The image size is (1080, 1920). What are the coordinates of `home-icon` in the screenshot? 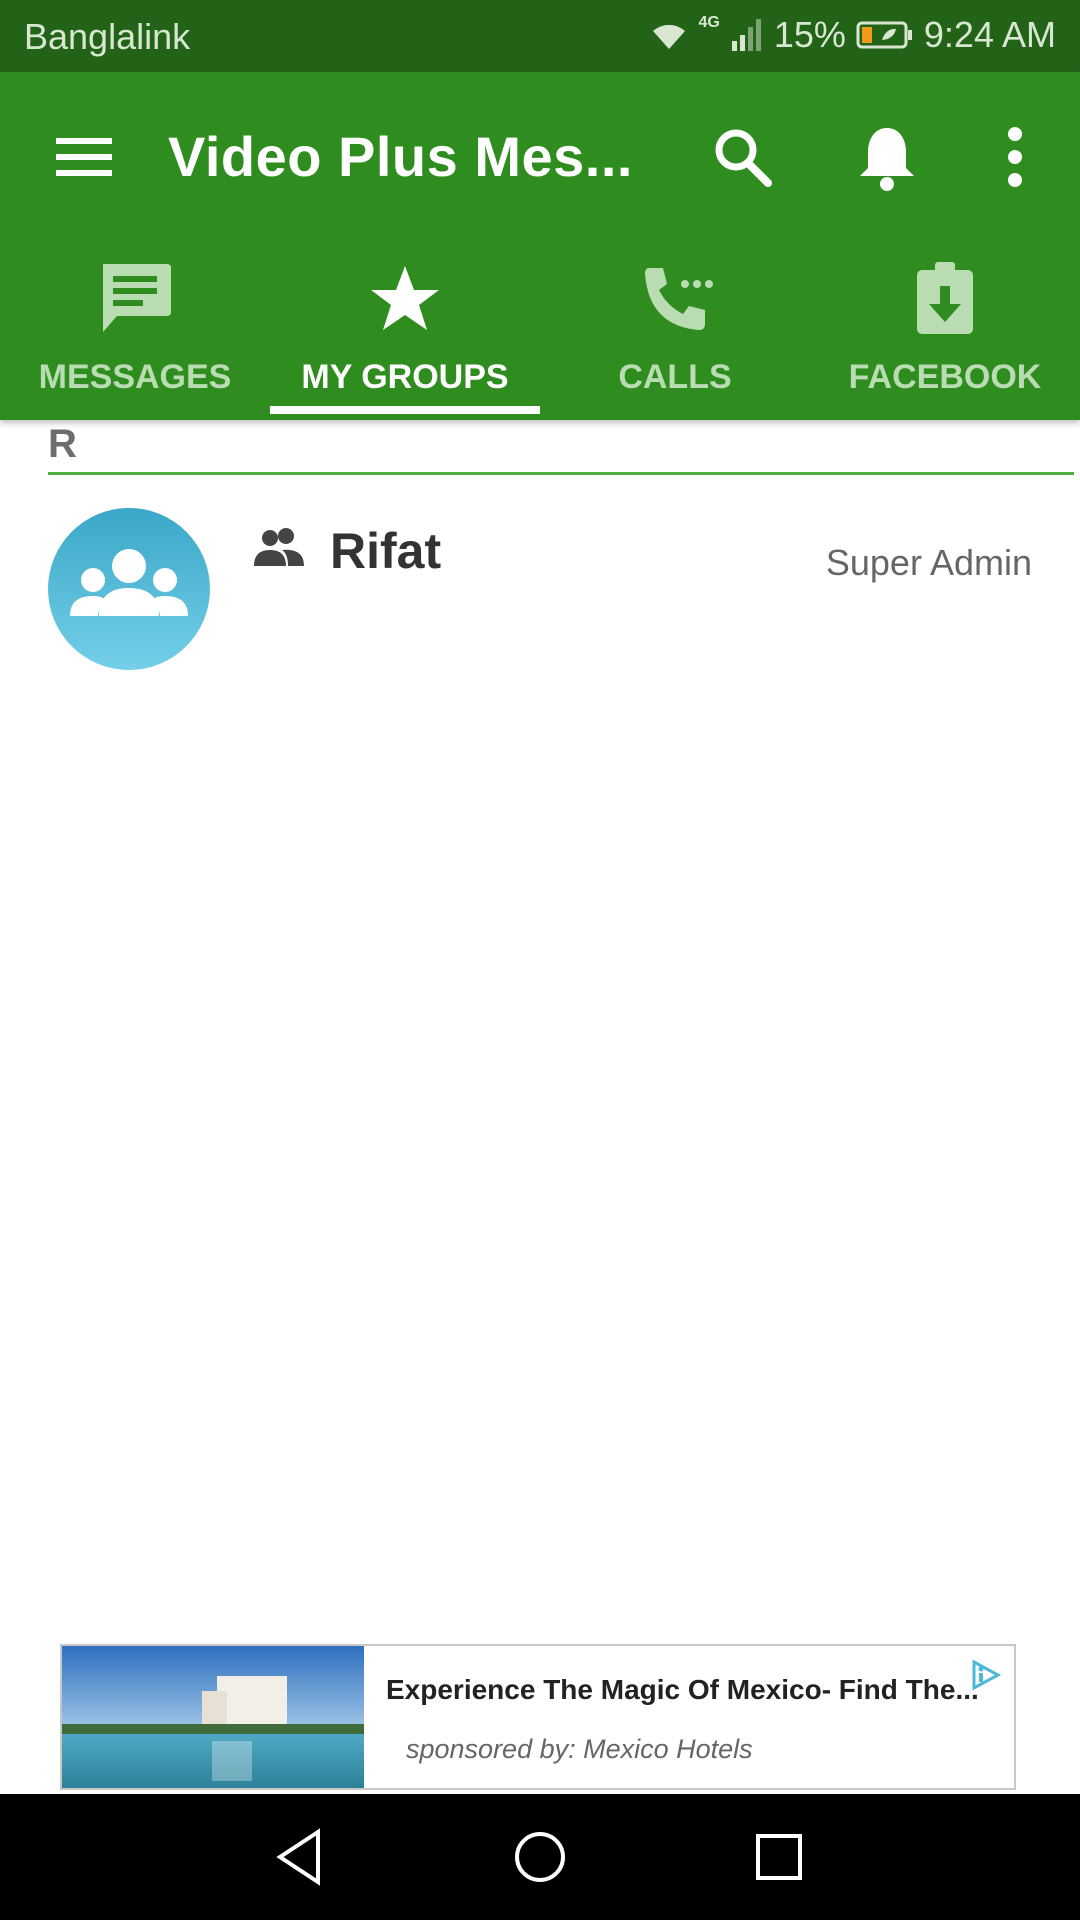 It's located at (540, 1857).